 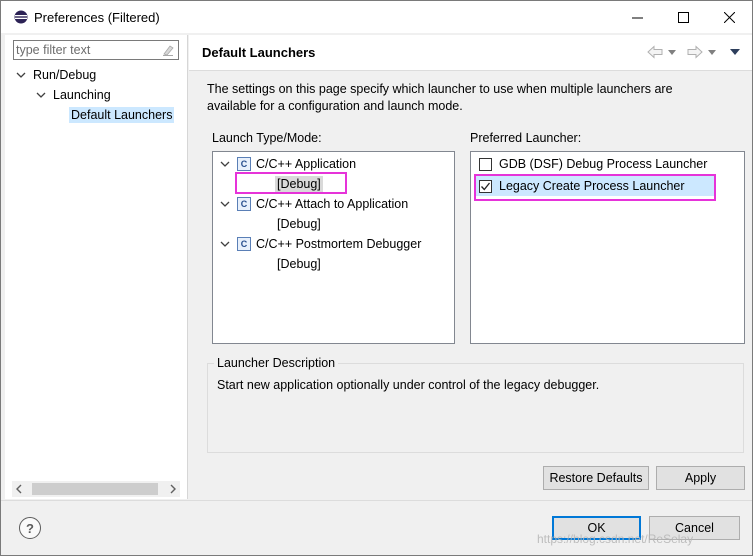 I want to click on view-menu-icon, so click(x=735, y=52).